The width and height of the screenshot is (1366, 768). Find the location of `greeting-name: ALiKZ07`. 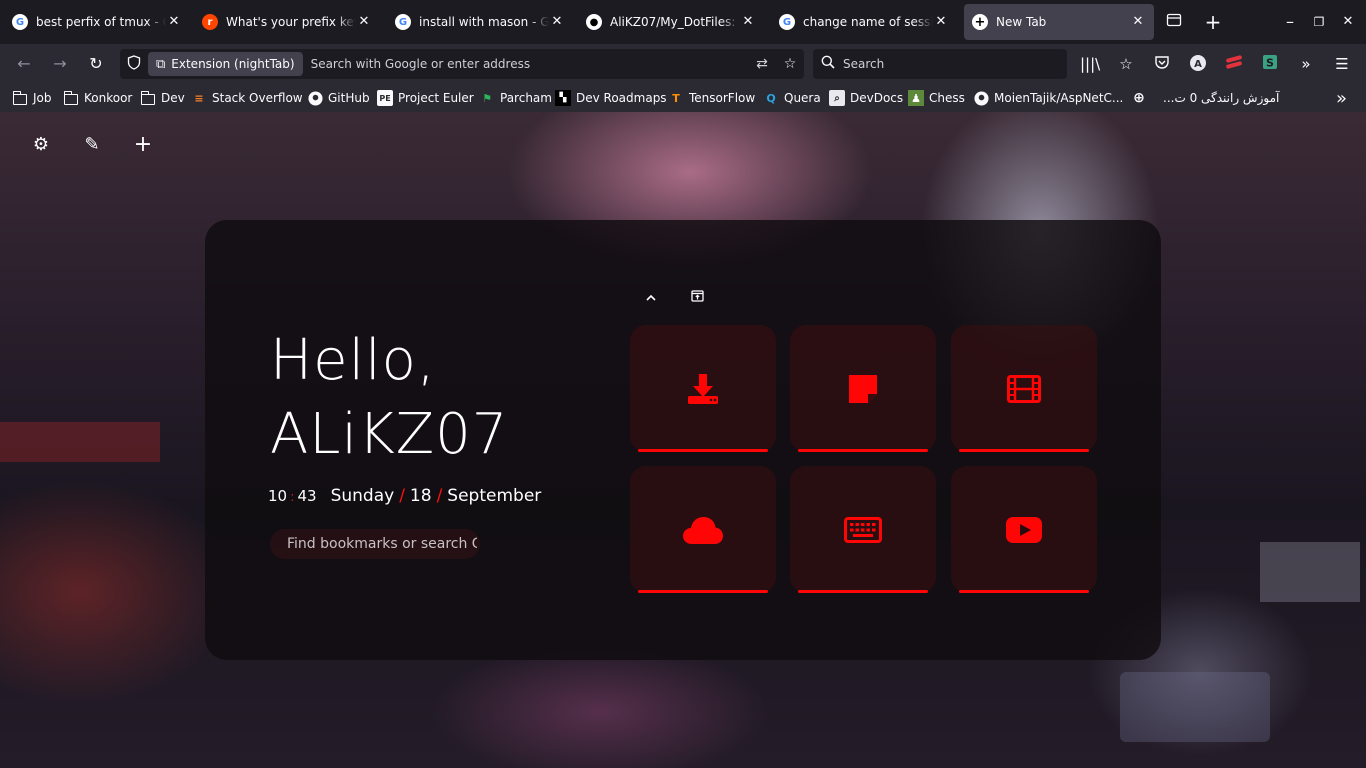

greeting-name: ALiKZ07 is located at coordinates (389, 434).